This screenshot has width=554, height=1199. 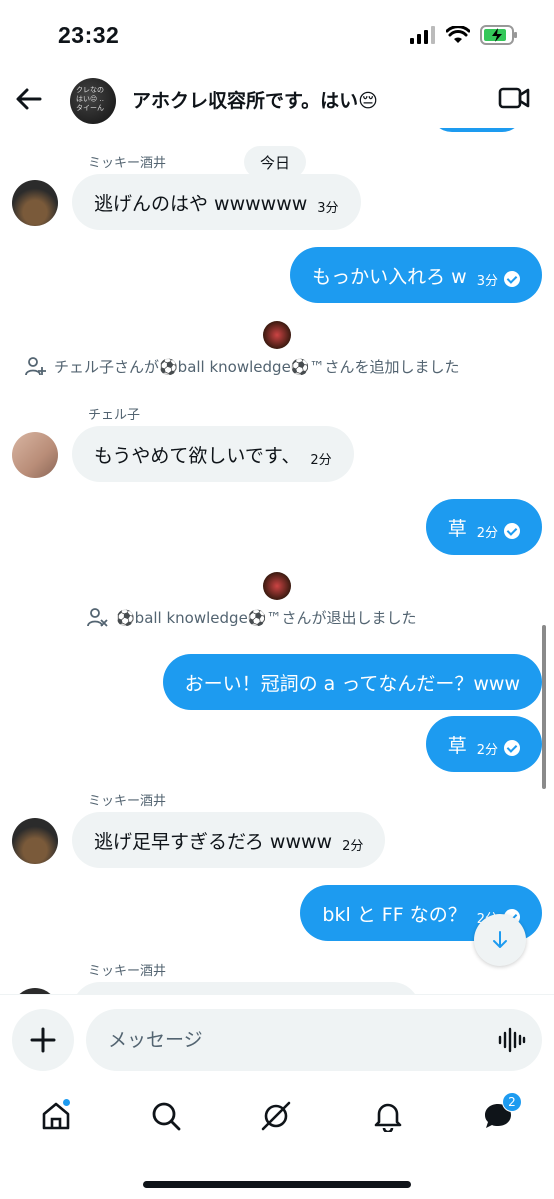 What do you see at coordinates (213, 841) in the screenshot?
I see `message-text: 逃げ足早すぎるだろ wwww` at bounding box center [213, 841].